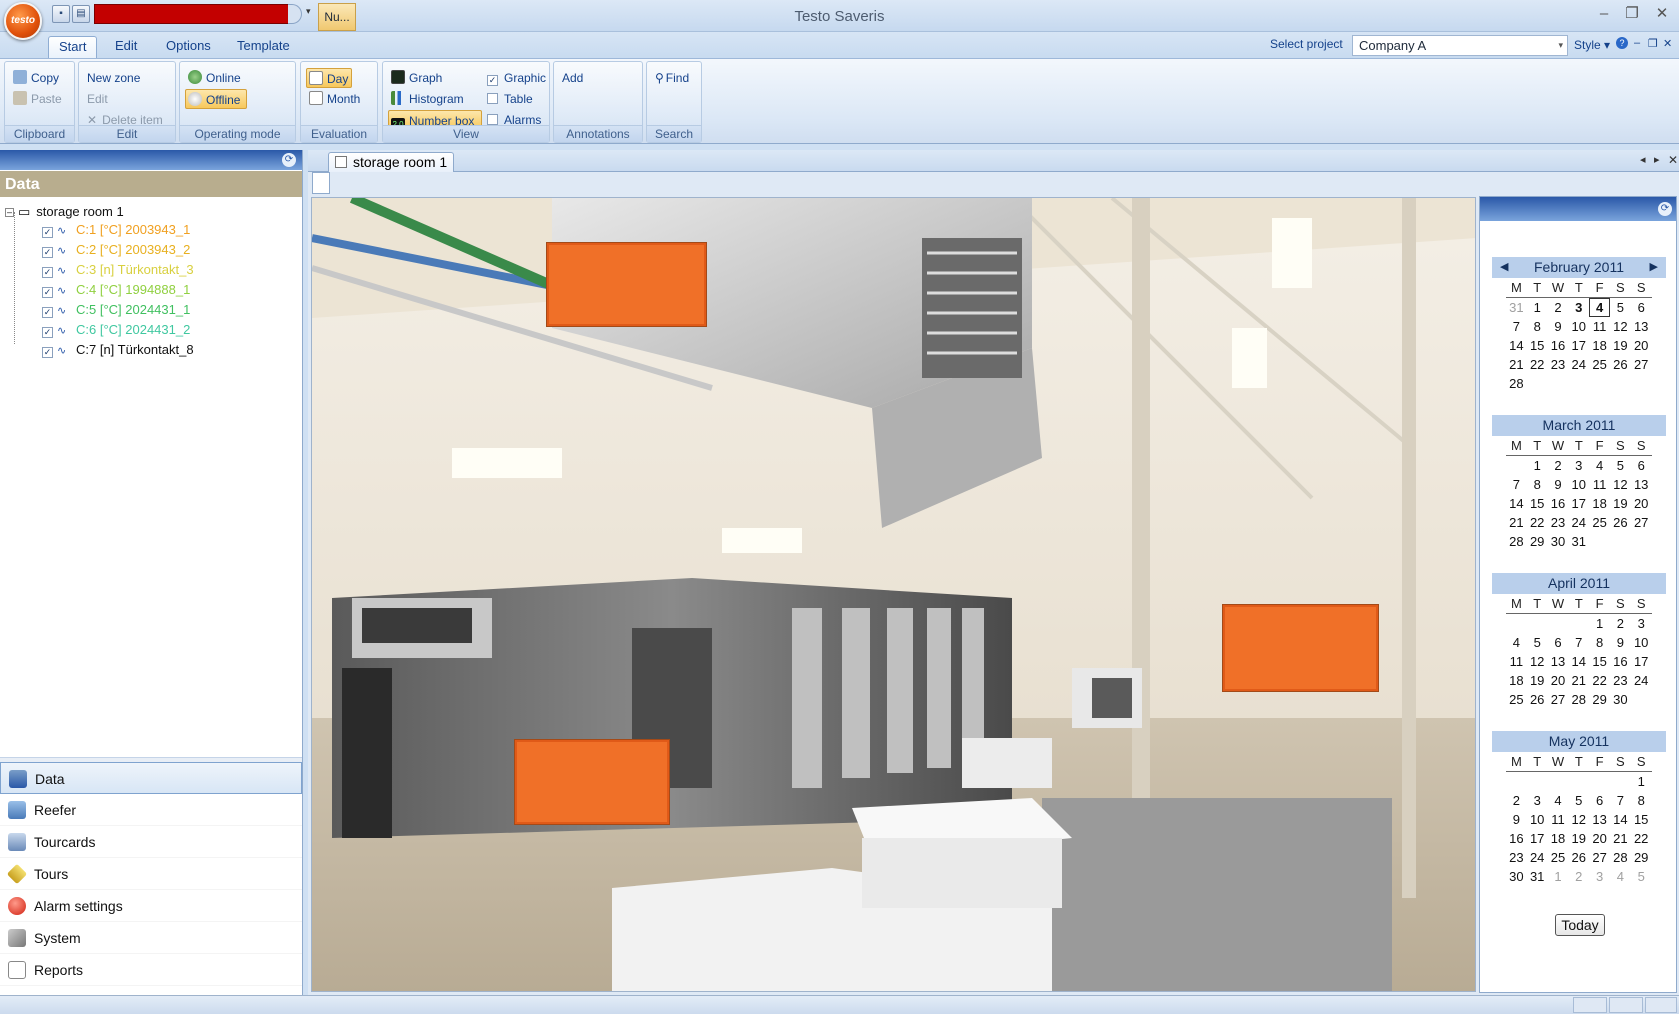 The height and width of the screenshot is (1014, 1679). What do you see at coordinates (96, 99) in the screenshot?
I see `edit-button: Edit` at bounding box center [96, 99].